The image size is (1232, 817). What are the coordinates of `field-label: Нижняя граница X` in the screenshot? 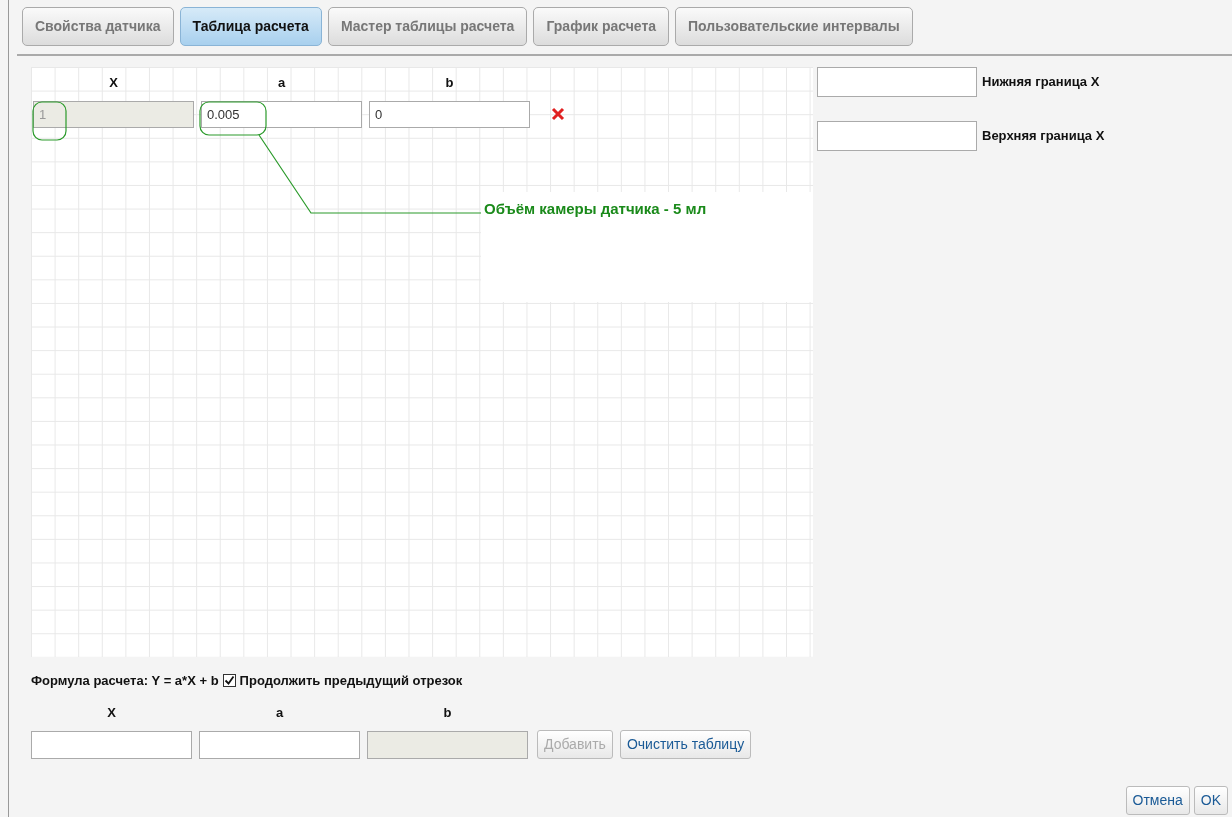 It's located at (1041, 82).